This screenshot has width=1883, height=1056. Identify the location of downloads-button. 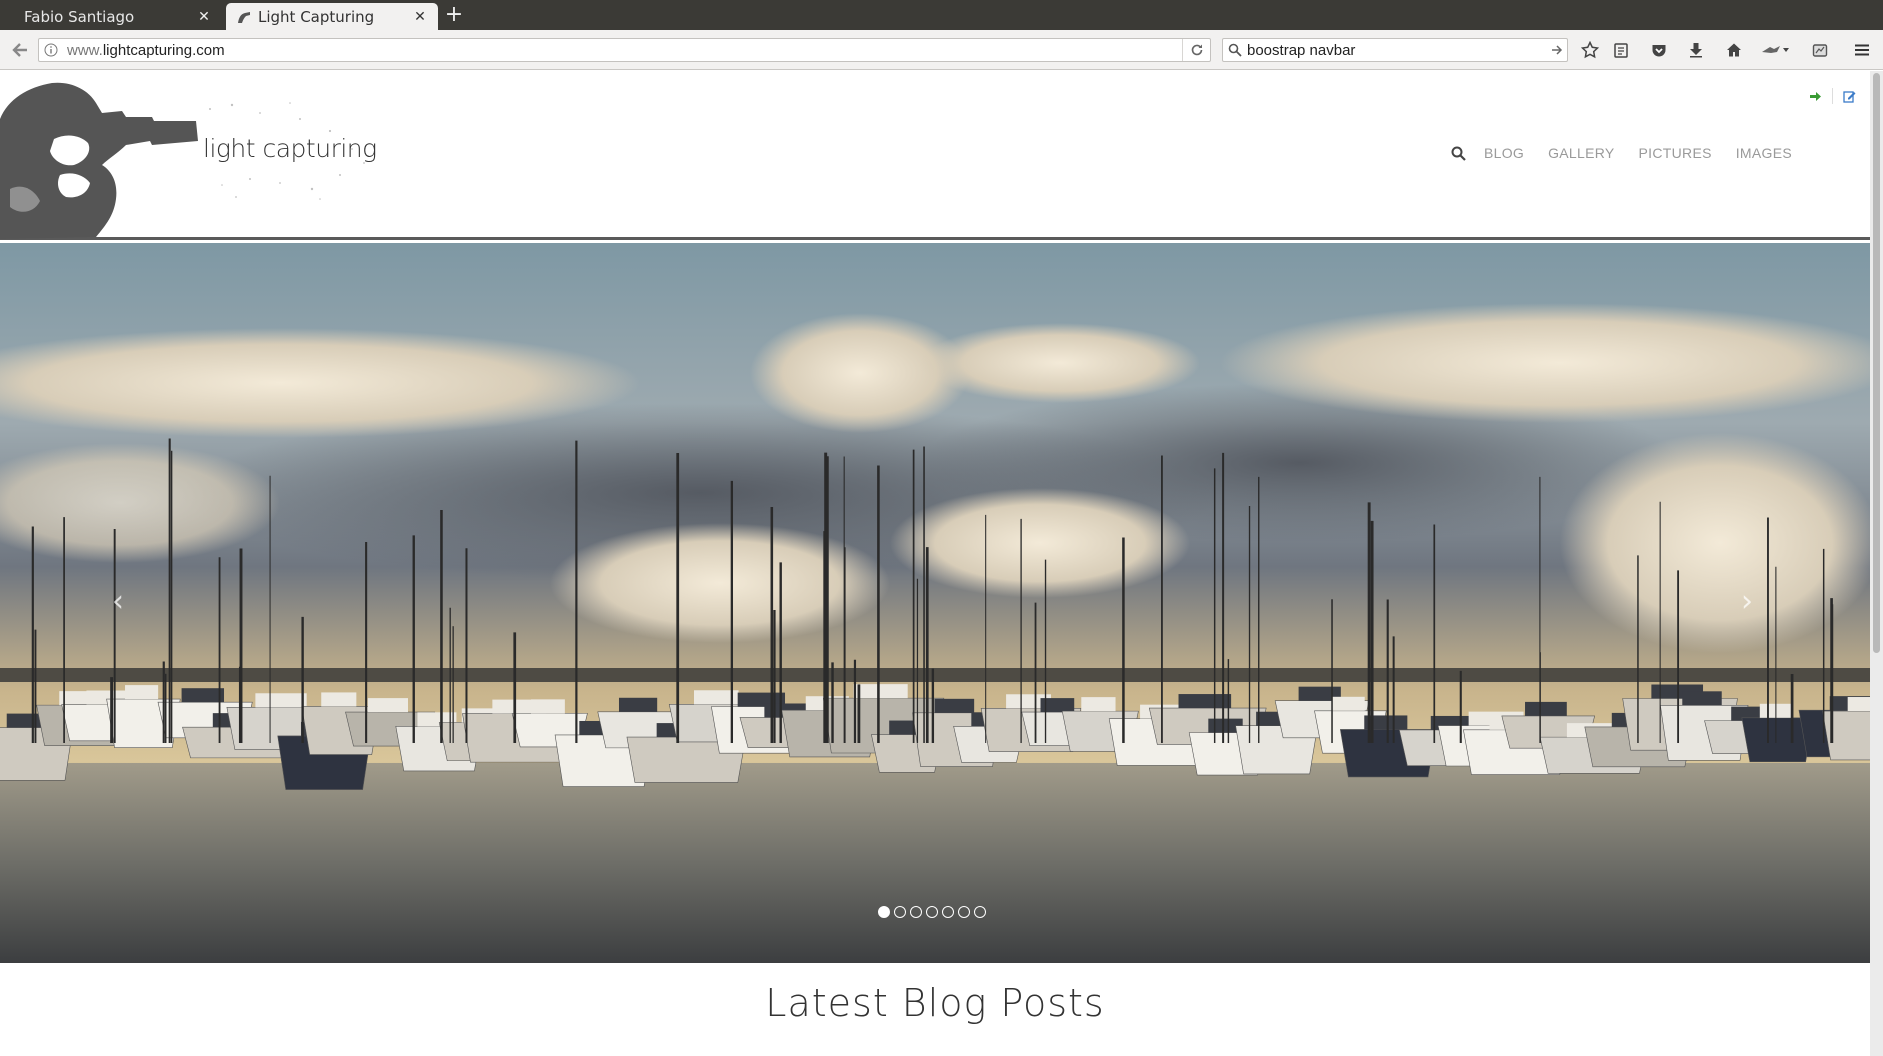
(1696, 50).